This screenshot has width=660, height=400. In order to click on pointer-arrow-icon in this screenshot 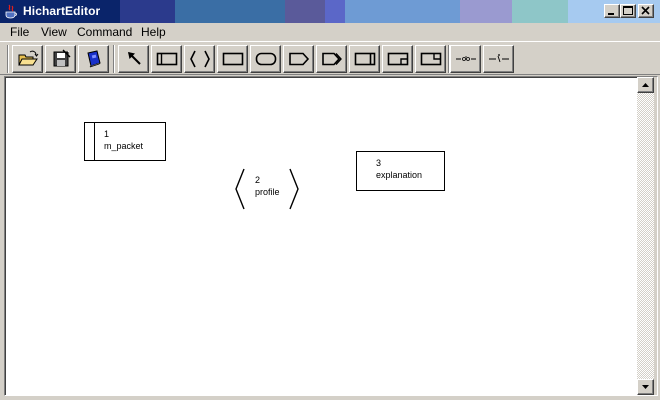, I will do `click(134, 58)`.